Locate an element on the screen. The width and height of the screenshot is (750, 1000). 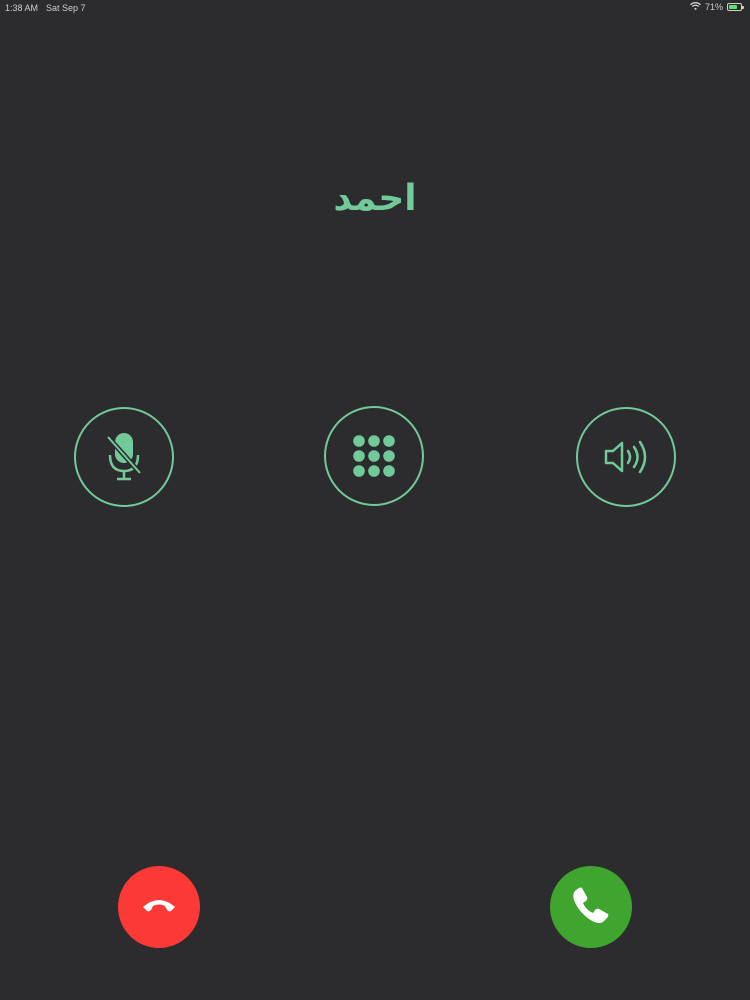
answer-button is located at coordinates (591, 907).